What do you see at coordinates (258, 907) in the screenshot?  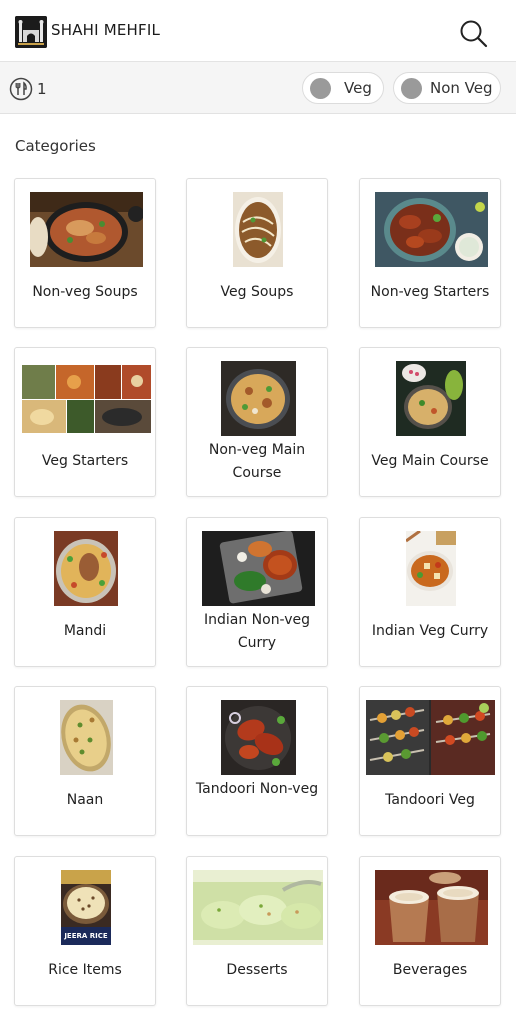 I see `desserts-image` at bounding box center [258, 907].